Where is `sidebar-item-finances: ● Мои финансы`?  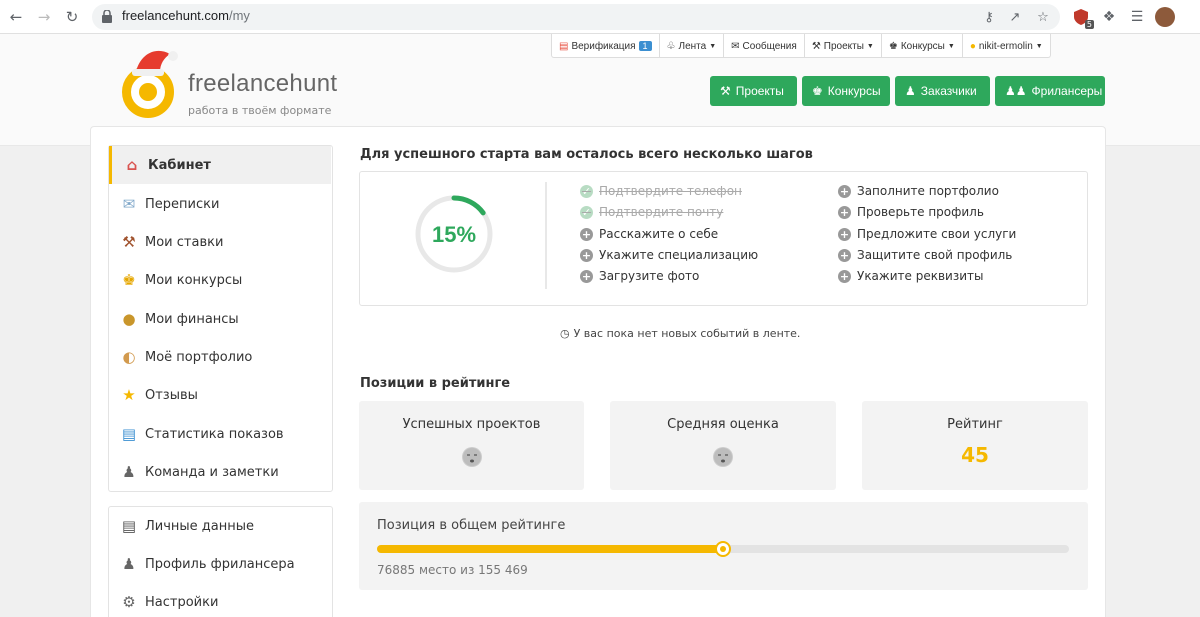
sidebar-item-finances: ● Мои финансы is located at coordinates (220, 319).